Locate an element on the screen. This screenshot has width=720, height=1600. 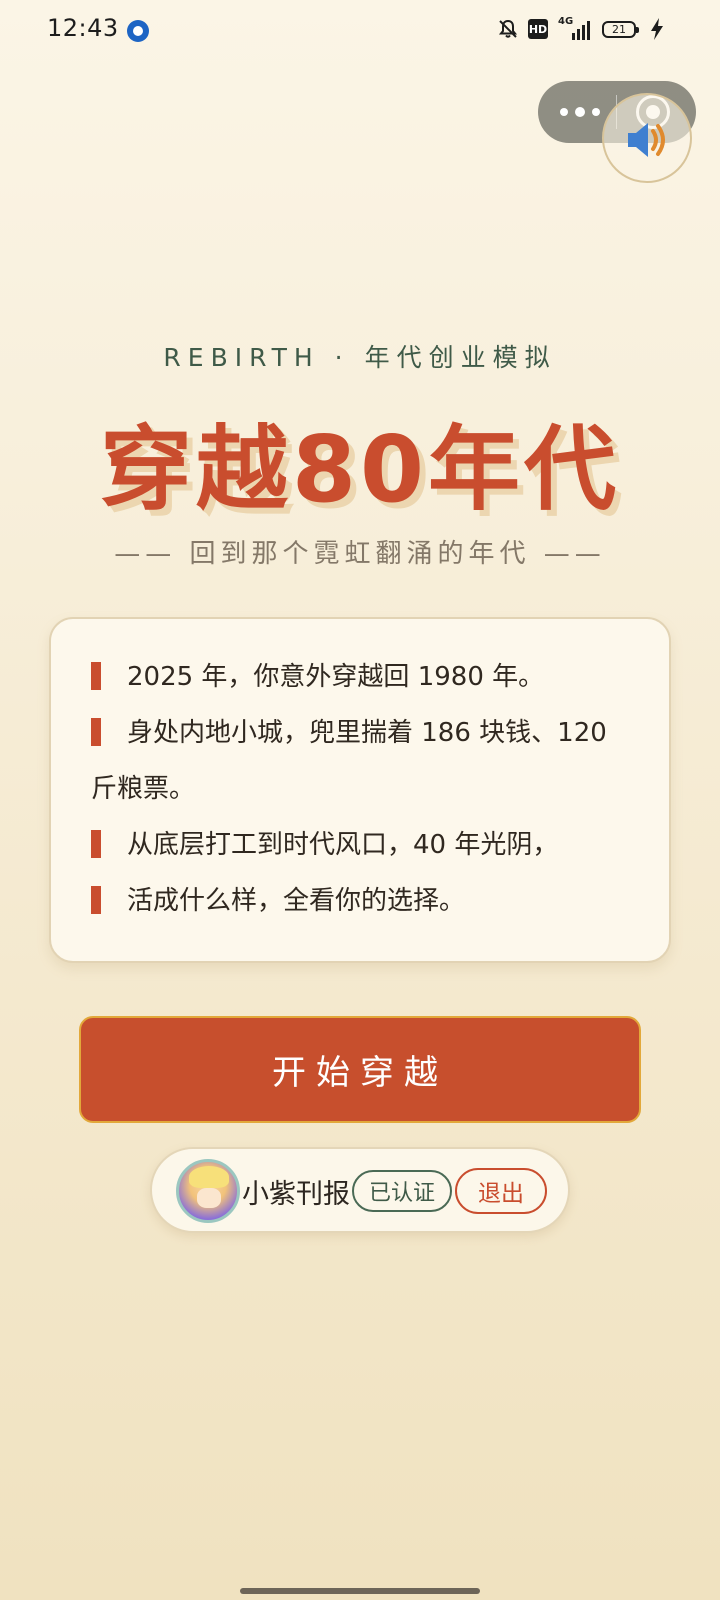
tagline: —— 回到那个霓虹翻涌的年代 —— is located at coordinates (360, 554).